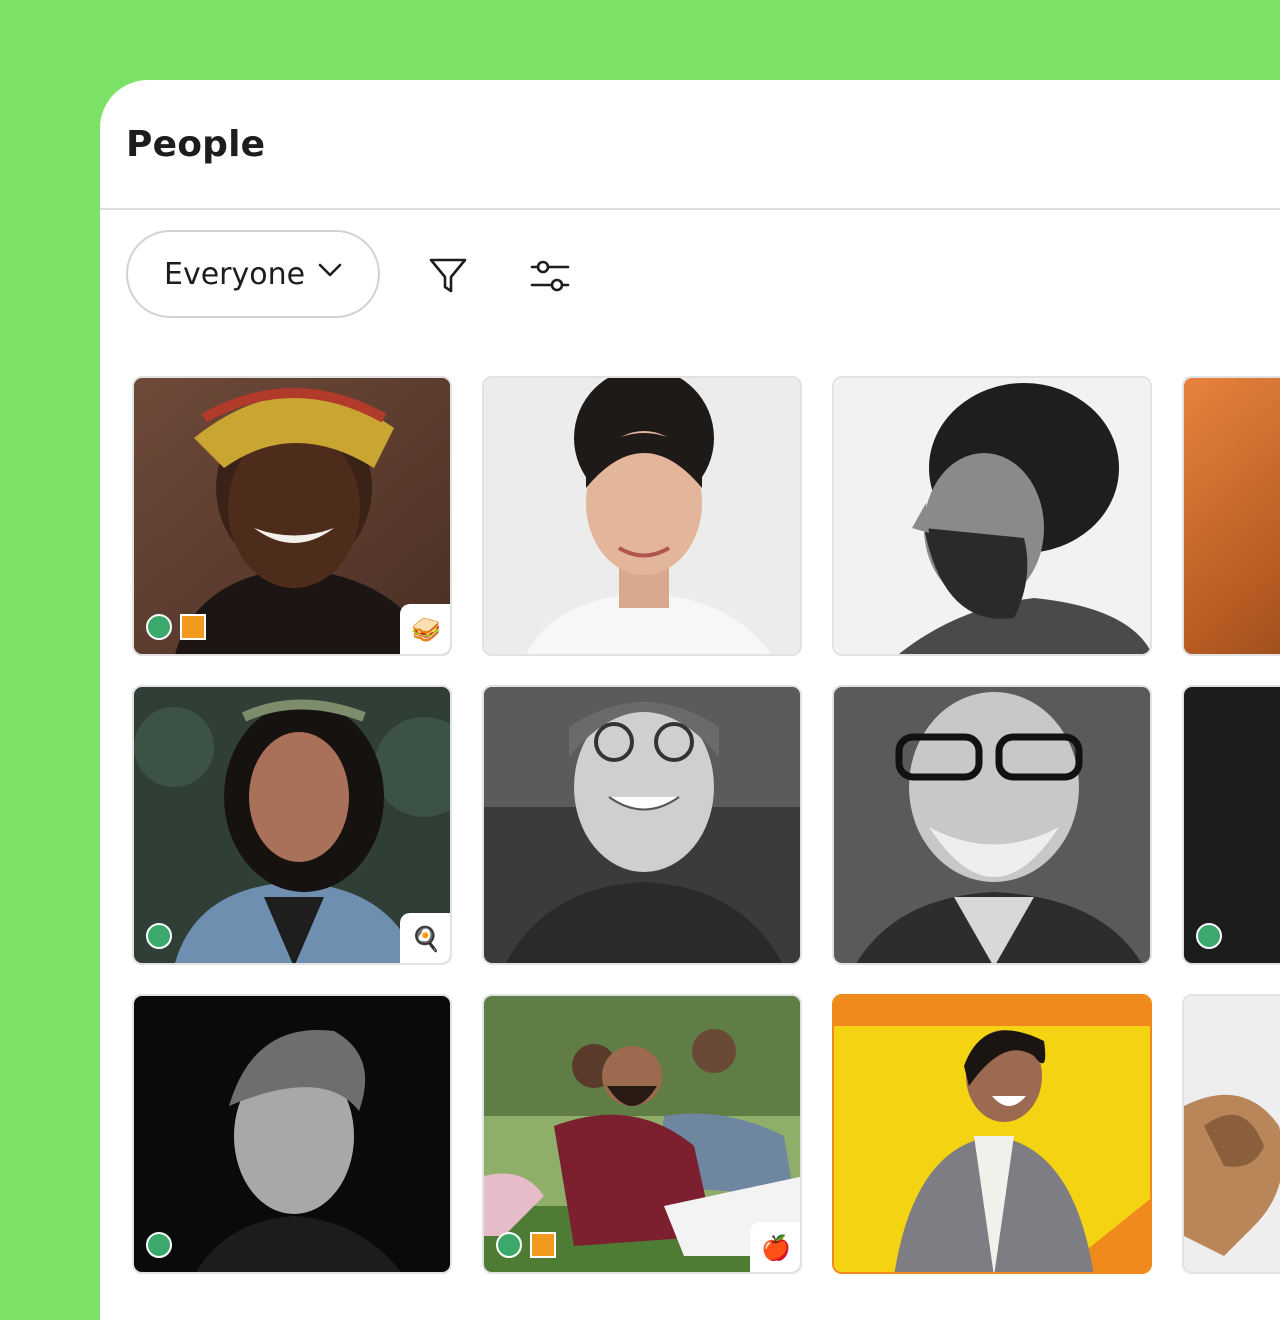 Image resolution: width=1280 pixels, height=1320 pixels. Describe the element at coordinates (235, 274) in the screenshot. I see `audience-dropdown-label: Everyone` at that location.